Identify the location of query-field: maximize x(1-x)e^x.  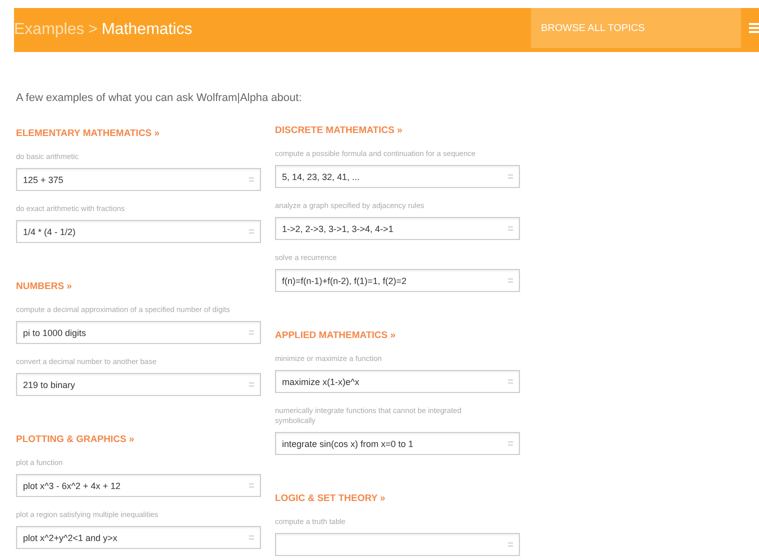
(397, 381).